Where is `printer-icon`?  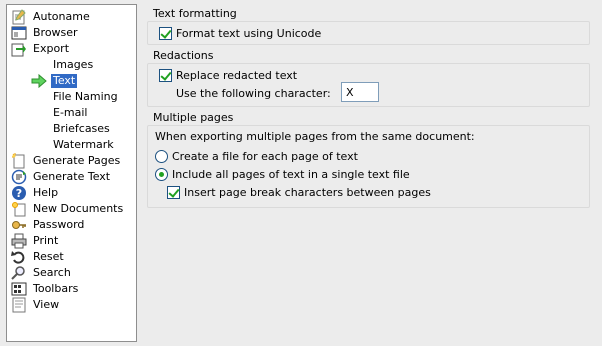 printer-icon is located at coordinates (19, 241).